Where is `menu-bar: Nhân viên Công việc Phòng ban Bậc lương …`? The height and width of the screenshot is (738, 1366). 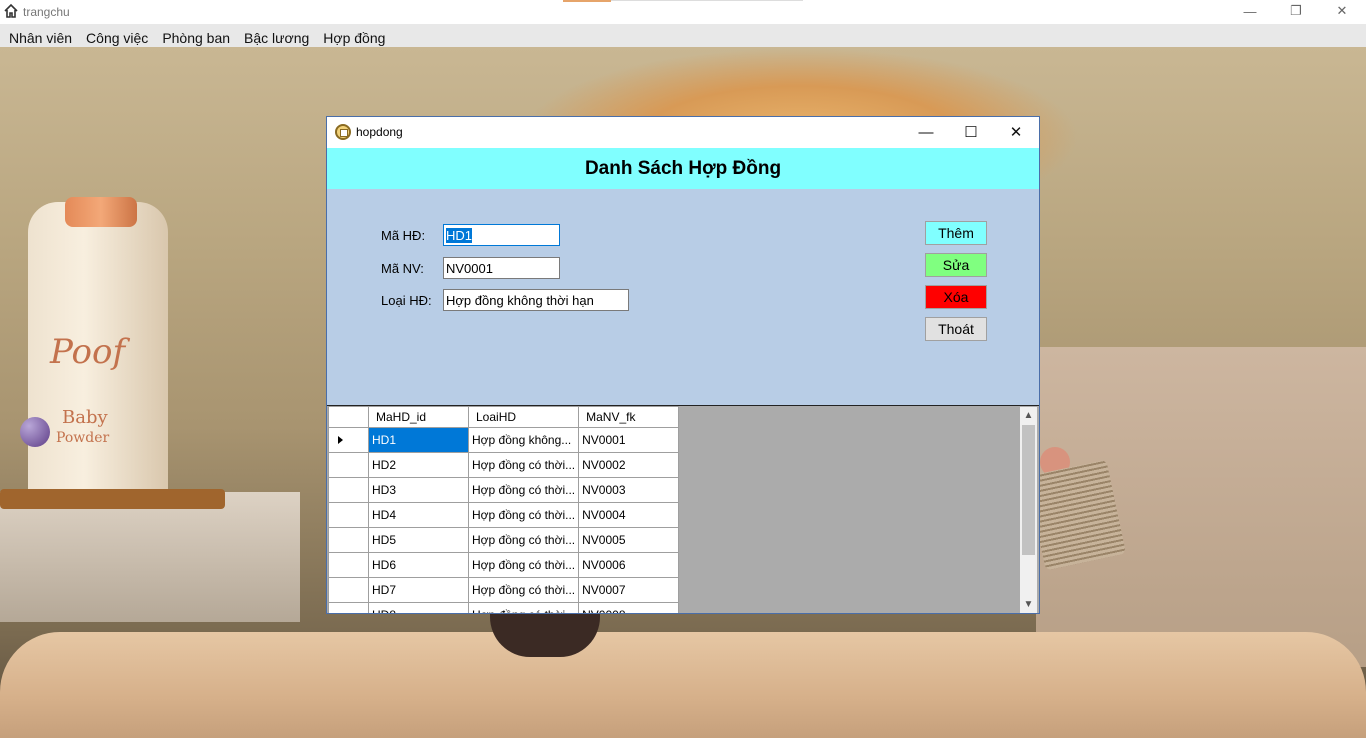 menu-bar: Nhân viên Công việc Phòng ban Bậc lương … is located at coordinates (683, 35).